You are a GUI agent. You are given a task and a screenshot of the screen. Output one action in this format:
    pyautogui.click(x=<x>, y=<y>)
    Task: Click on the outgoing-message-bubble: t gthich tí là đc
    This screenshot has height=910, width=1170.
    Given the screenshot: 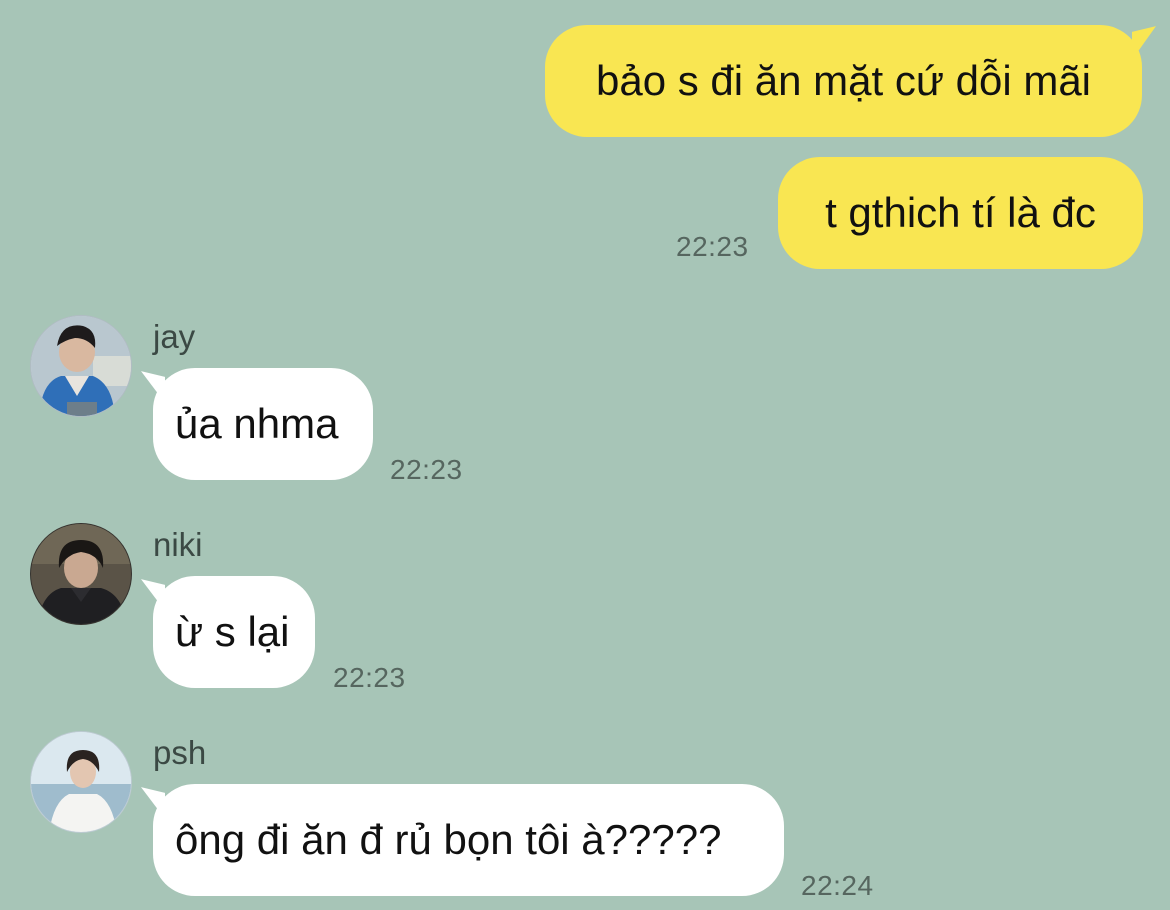 What is the action you would take?
    pyautogui.click(x=960, y=213)
    